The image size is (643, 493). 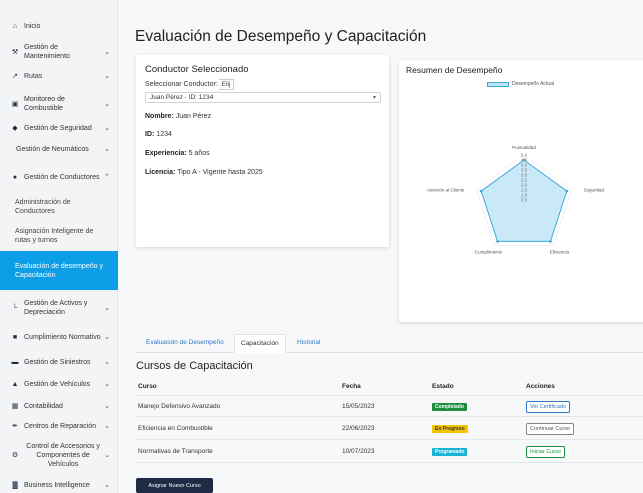 What do you see at coordinates (263, 97) in the screenshot?
I see `driver-select: Juan Pérez - ID: 1234 ▾` at bounding box center [263, 97].